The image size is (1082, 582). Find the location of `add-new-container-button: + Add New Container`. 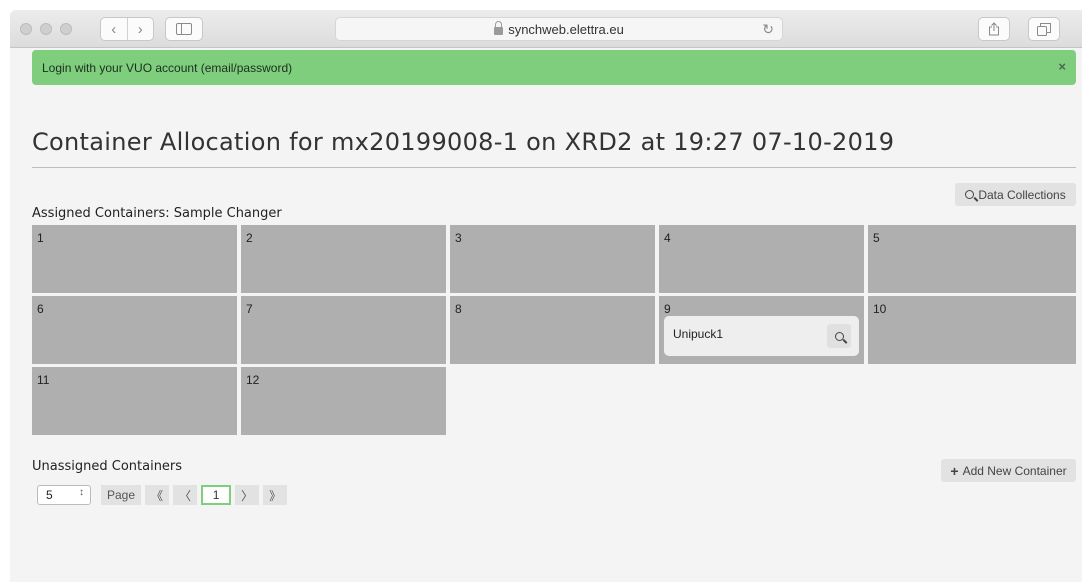

add-new-container-button: + Add New Container is located at coordinates (1008, 470).